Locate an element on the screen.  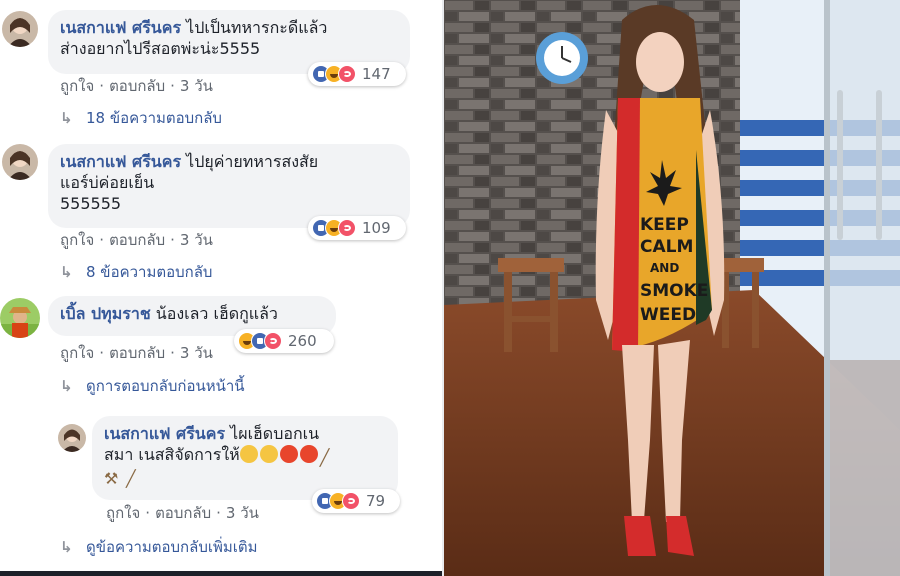
replies-label: 8 ข้อความตอบกลับ is located at coordinates (149, 272).